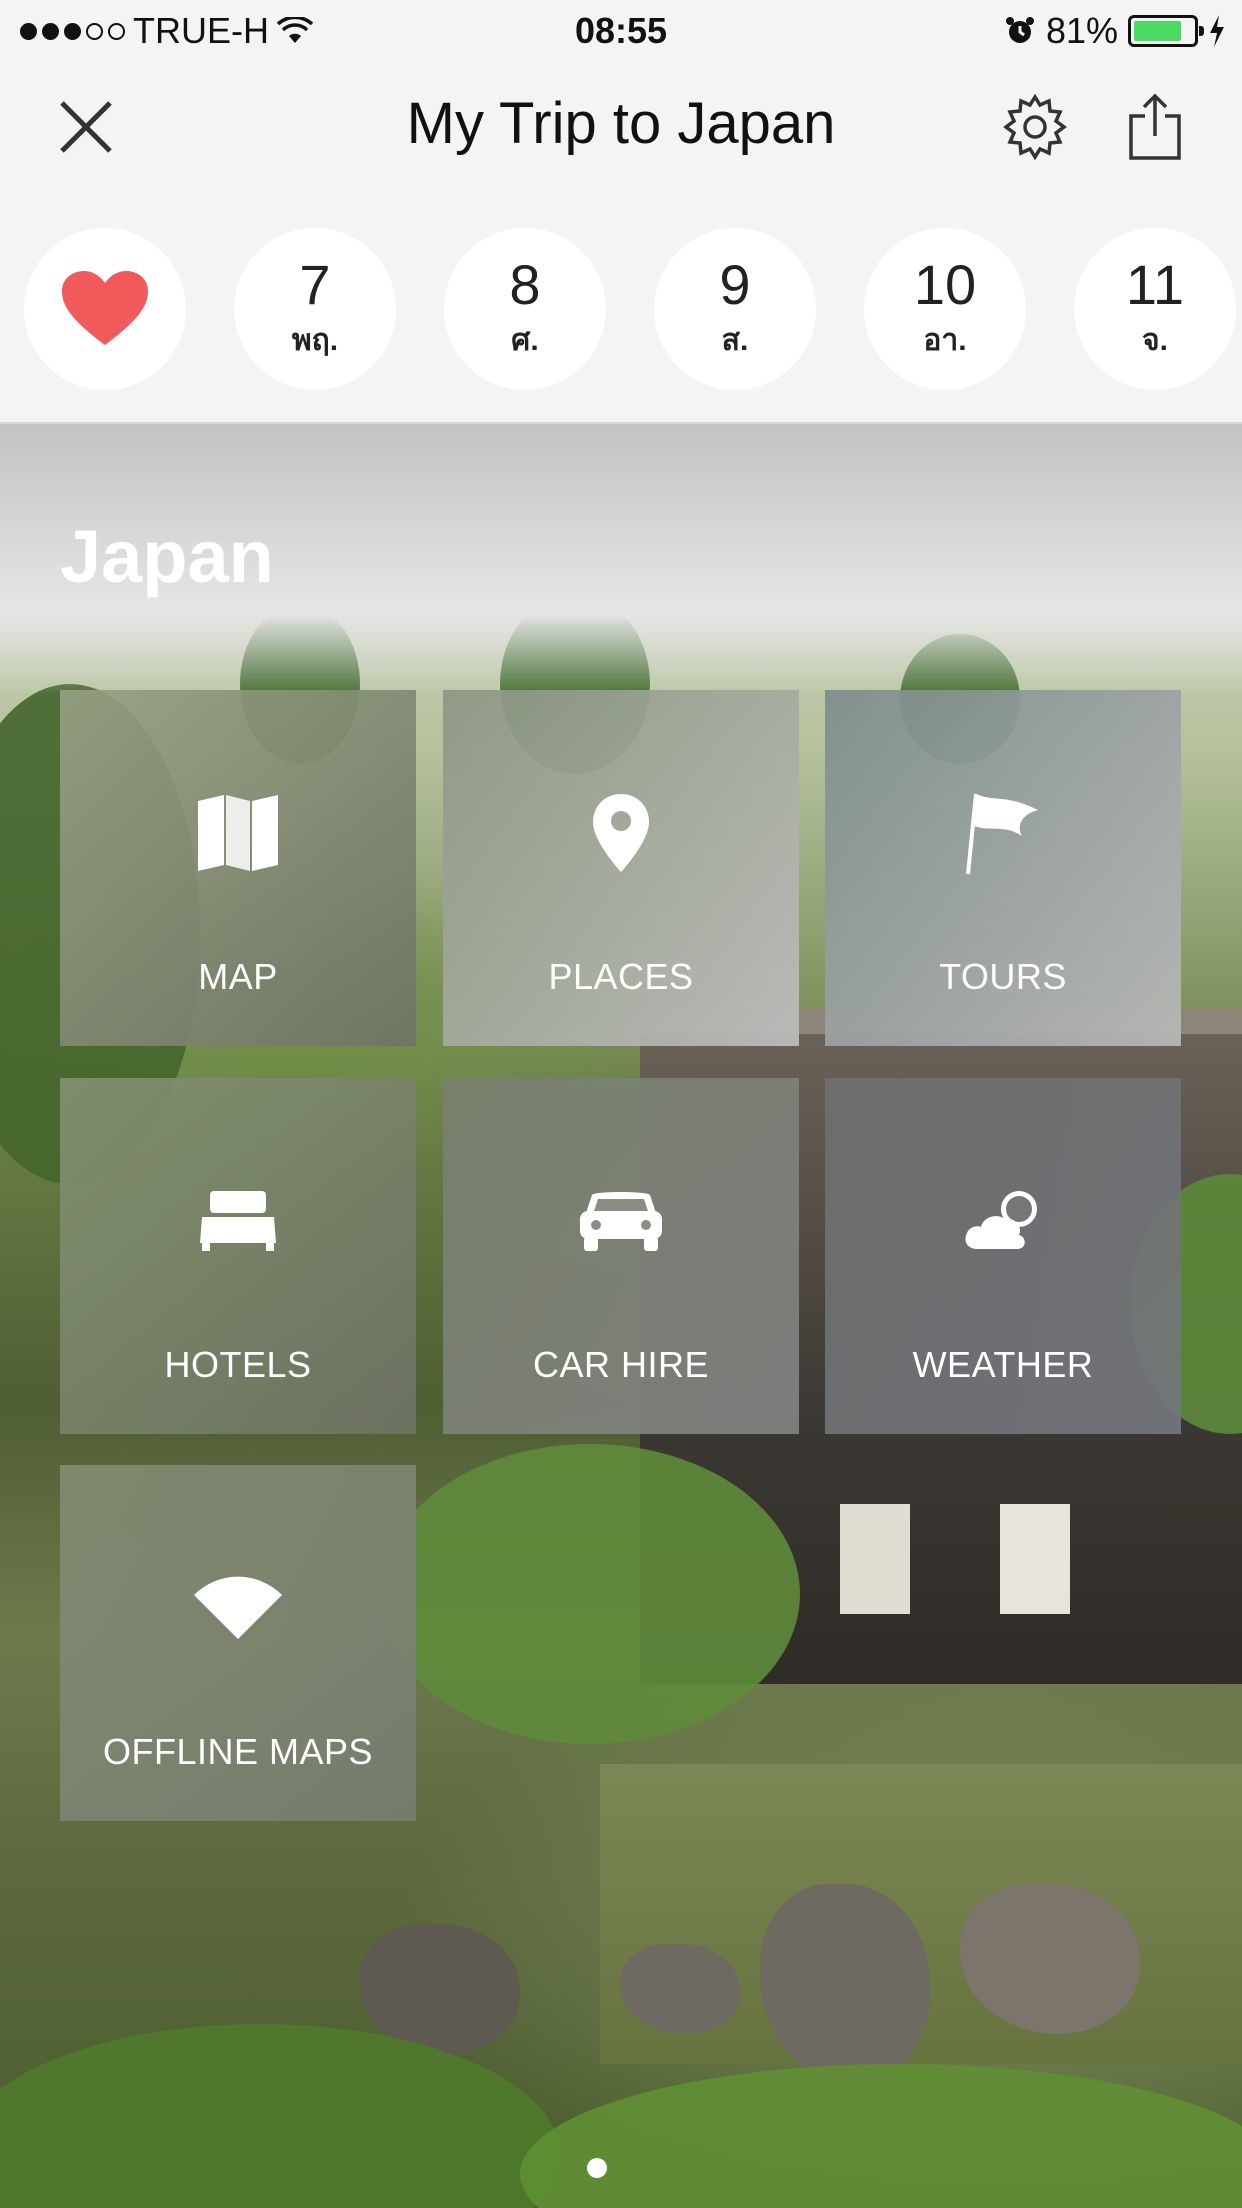 This screenshot has height=2208, width=1242. Describe the element at coordinates (238, 1608) in the screenshot. I see `wifi-offline-icon` at that location.